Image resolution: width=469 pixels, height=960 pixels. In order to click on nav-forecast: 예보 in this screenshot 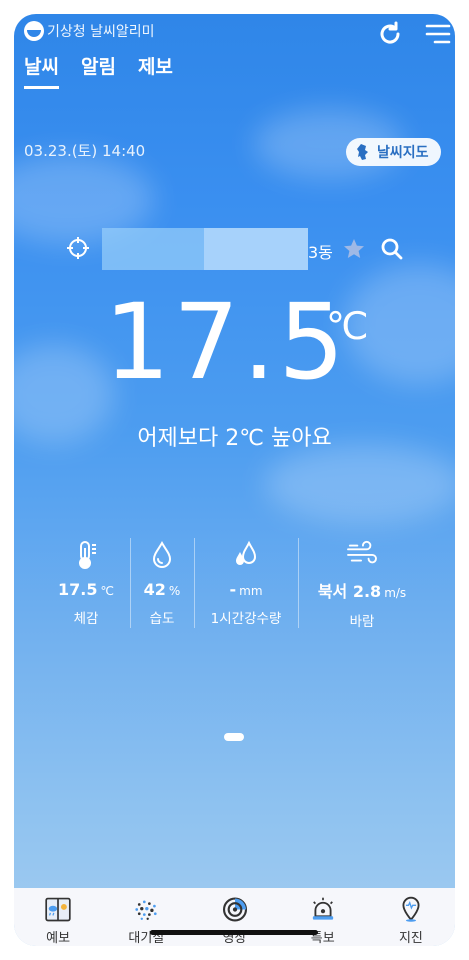, I will do `click(58, 917)`.